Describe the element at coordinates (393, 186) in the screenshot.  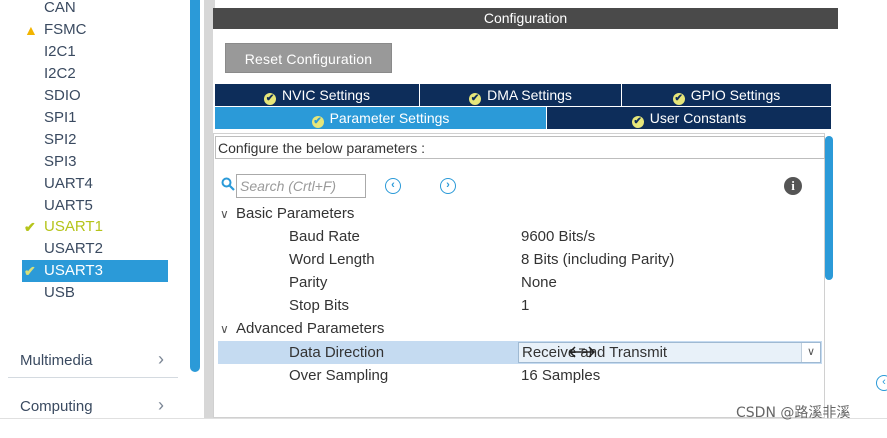
I see `search-previous-icon: ‹` at that location.